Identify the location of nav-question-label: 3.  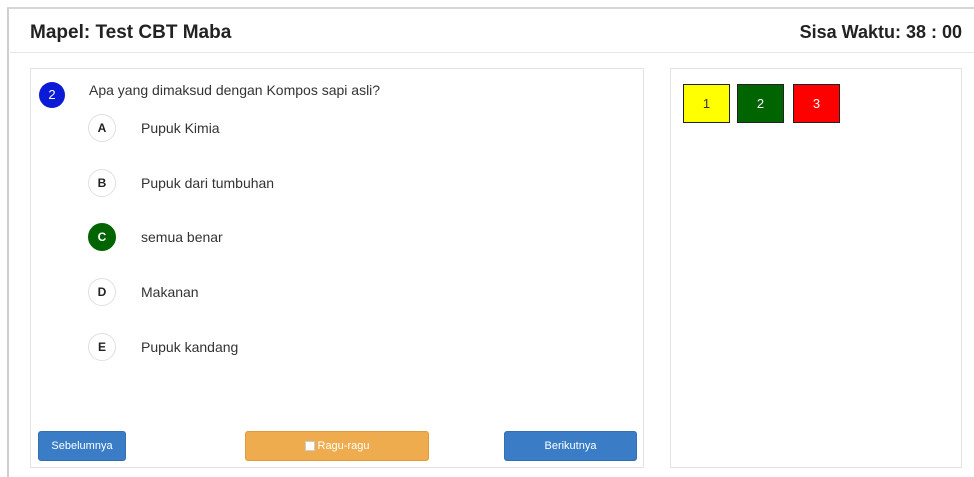
(816, 103).